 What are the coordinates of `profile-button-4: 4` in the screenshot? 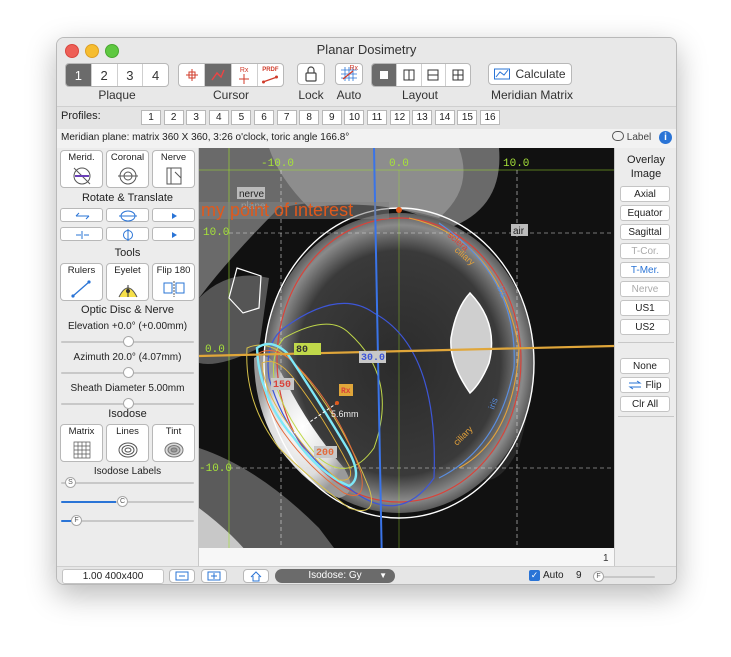 It's located at (218, 117).